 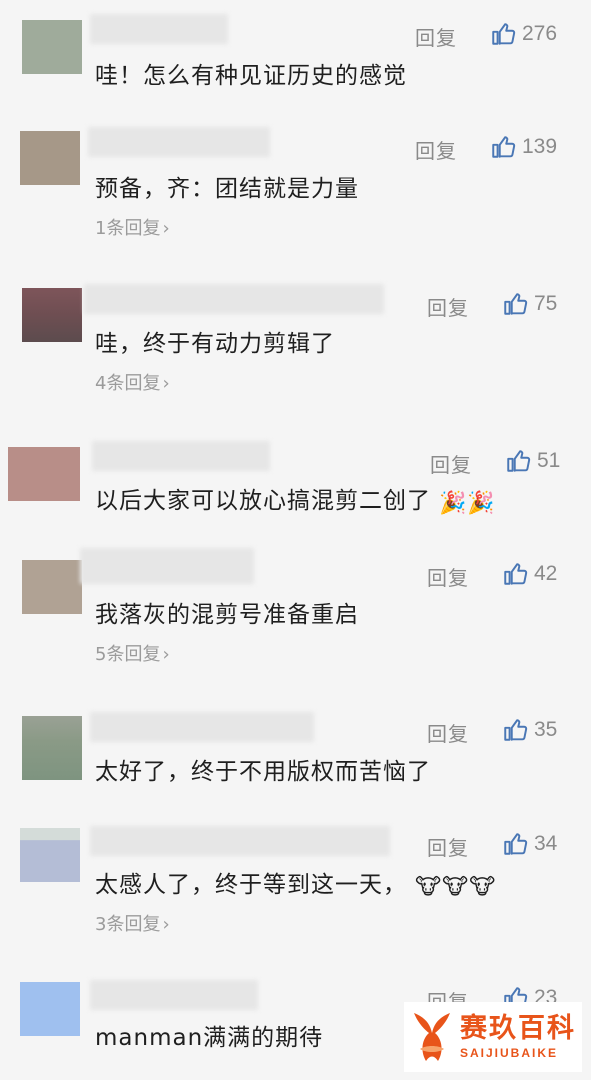 What do you see at coordinates (209, 1038) in the screenshot?
I see `comment-text: manman满满的期待` at bounding box center [209, 1038].